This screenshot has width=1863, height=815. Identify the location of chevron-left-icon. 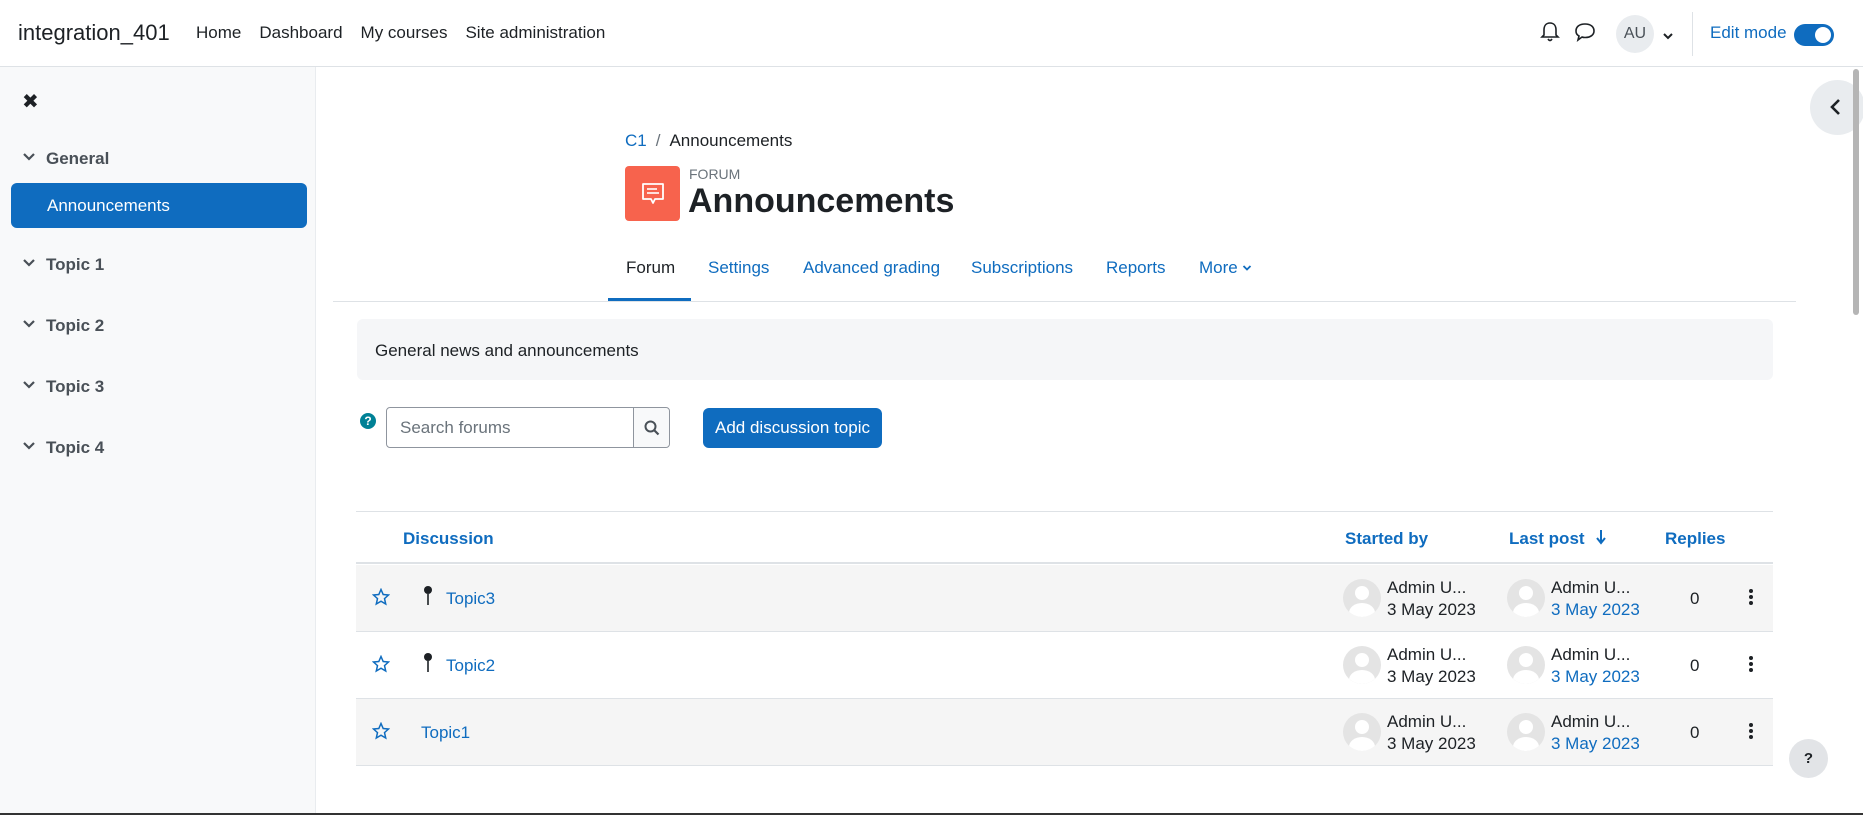
(1835, 107).